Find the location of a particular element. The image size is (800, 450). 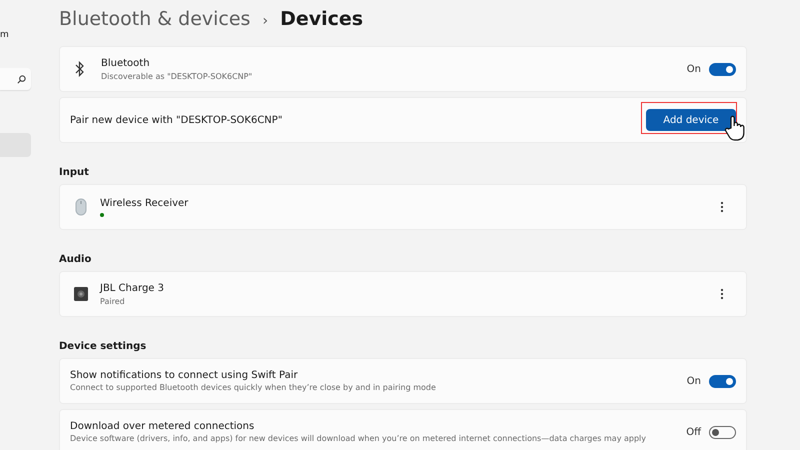

speaker-icon is located at coordinates (81, 294).